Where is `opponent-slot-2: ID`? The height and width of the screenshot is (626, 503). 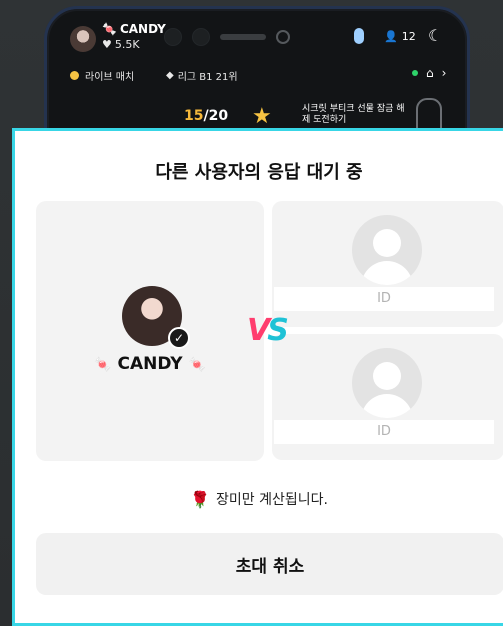 opponent-slot-2: ID is located at coordinates (387, 397).